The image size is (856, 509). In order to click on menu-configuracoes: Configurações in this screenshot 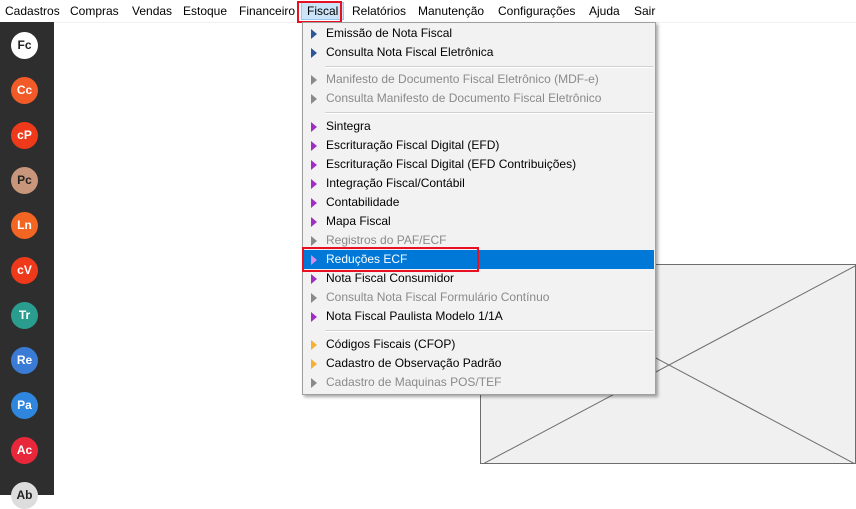, I will do `click(536, 11)`.